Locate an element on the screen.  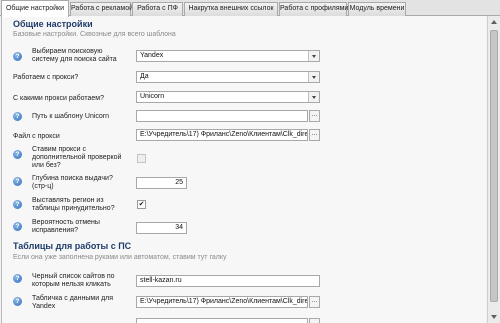
search-depth-input: 25 is located at coordinates (161, 183).